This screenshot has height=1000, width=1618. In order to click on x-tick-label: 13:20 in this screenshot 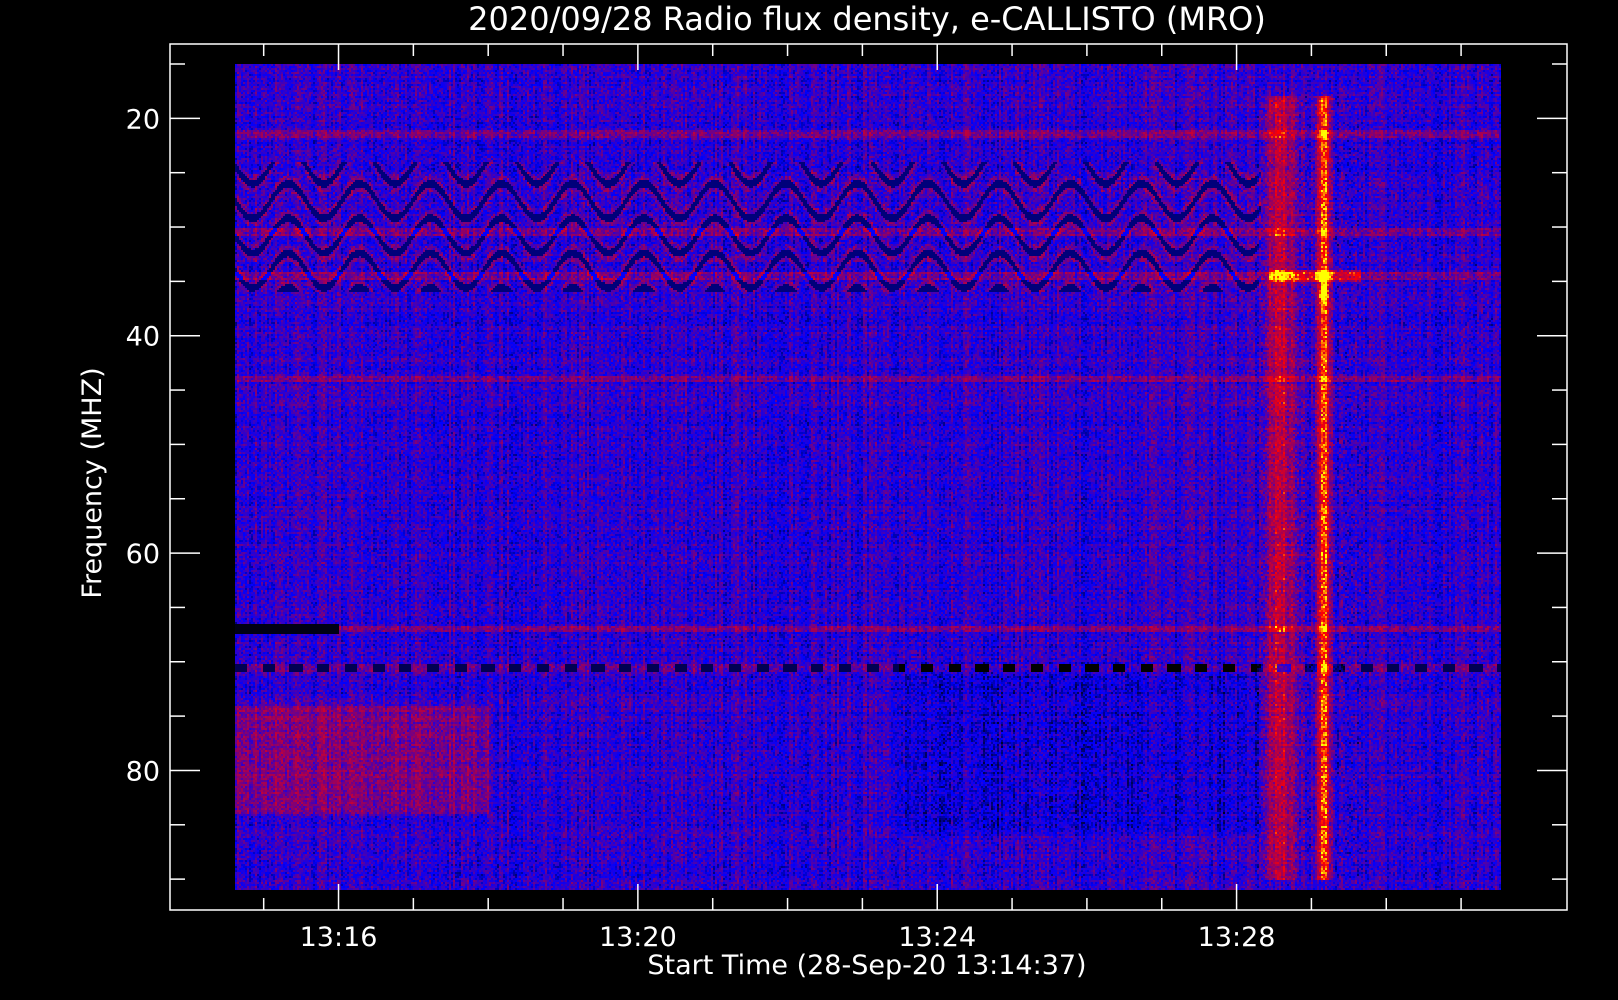, I will do `click(638, 937)`.